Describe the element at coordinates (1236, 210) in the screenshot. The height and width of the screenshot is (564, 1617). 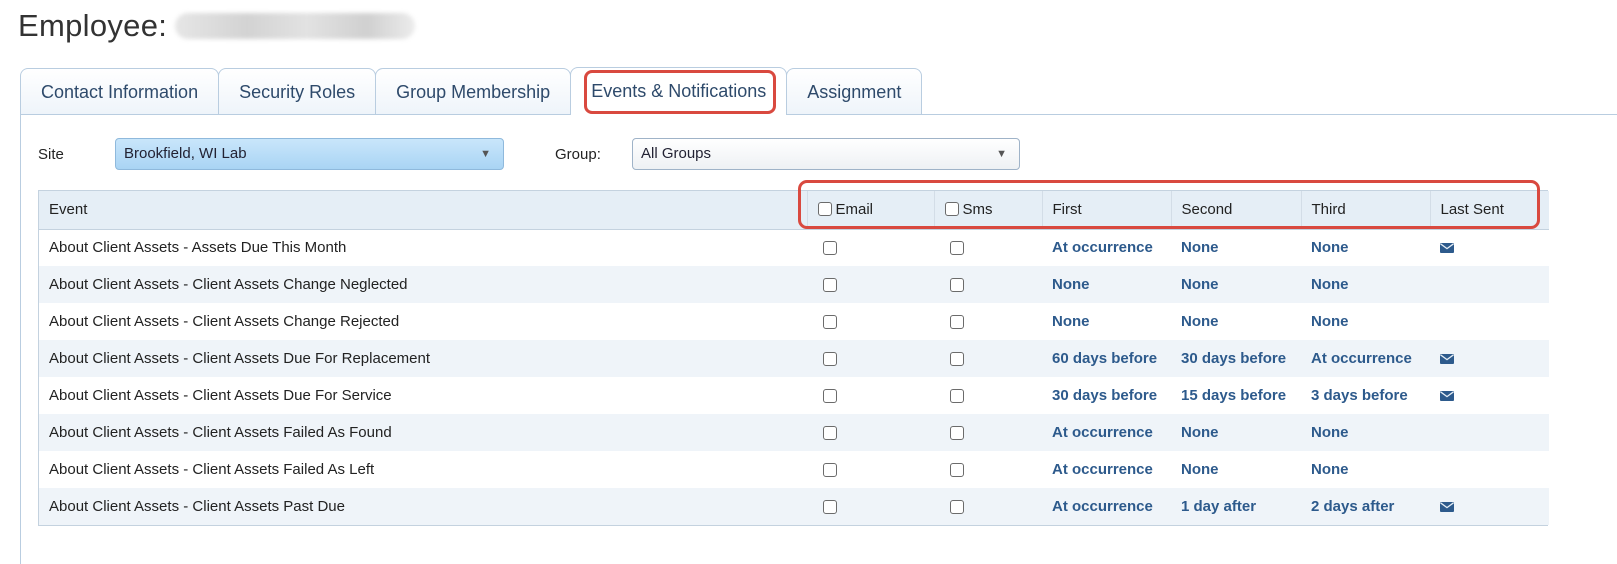
I see `second-column-header: Second` at that location.